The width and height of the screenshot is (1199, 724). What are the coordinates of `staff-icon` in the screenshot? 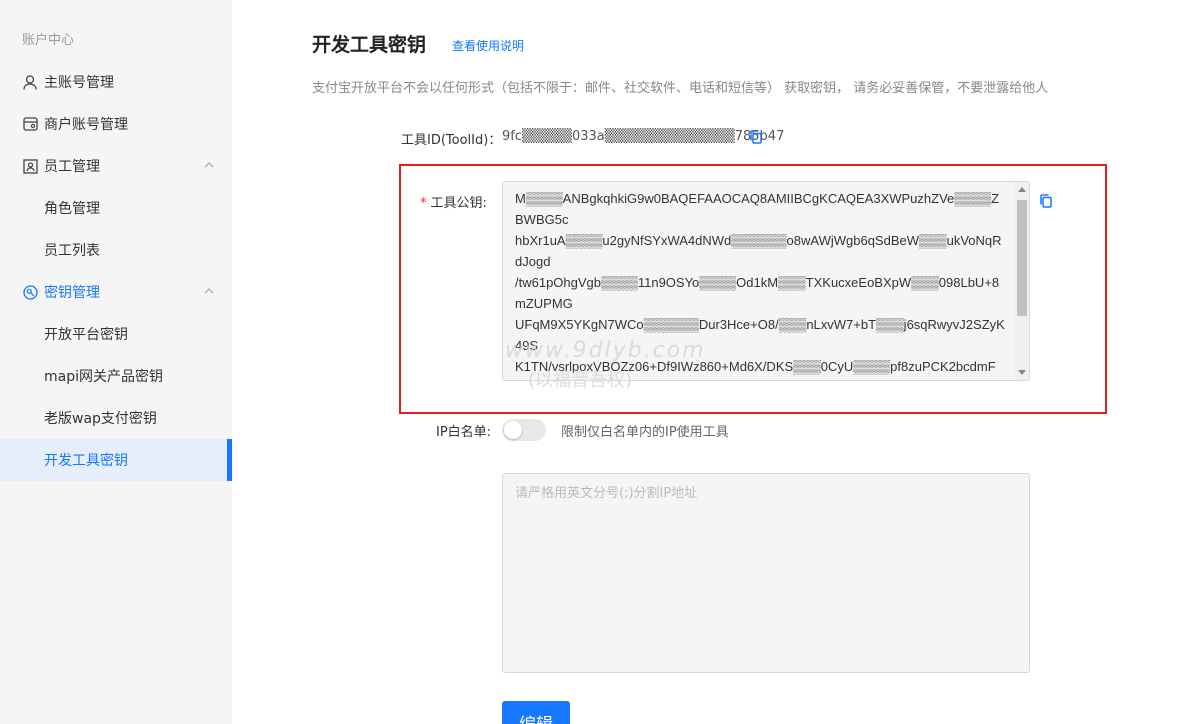 It's located at (30, 166).